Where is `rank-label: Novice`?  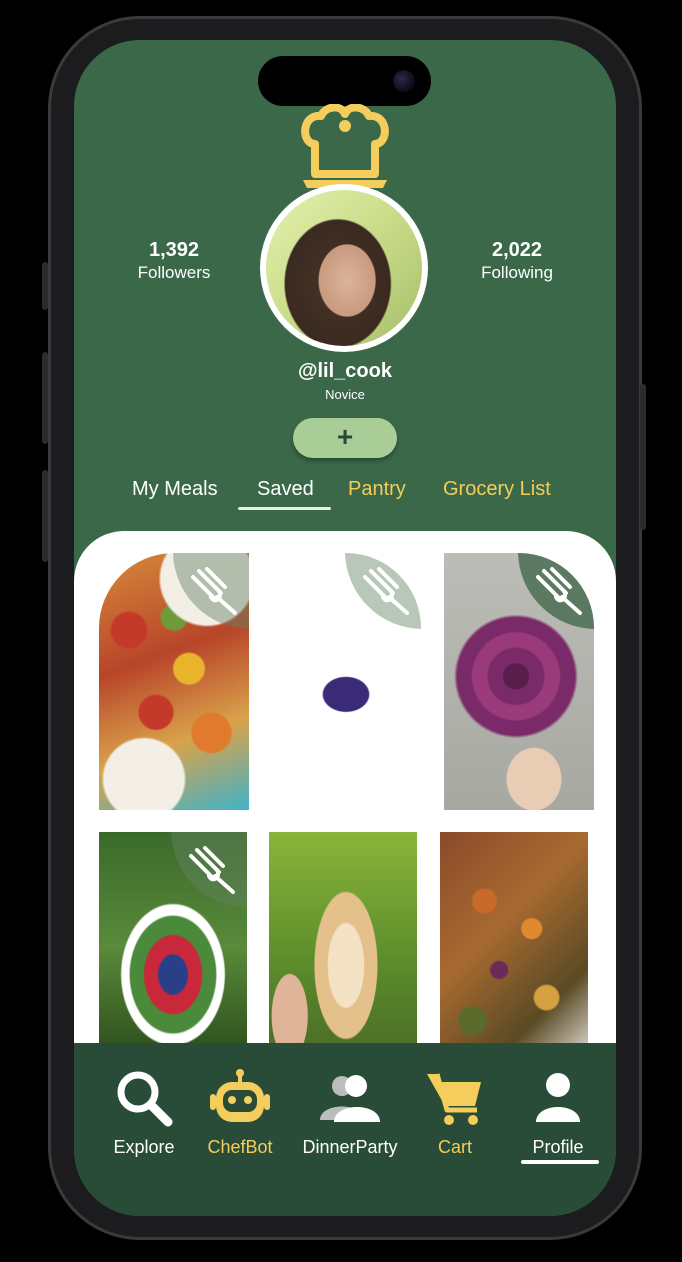 rank-label: Novice is located at coordinates (345, 394).